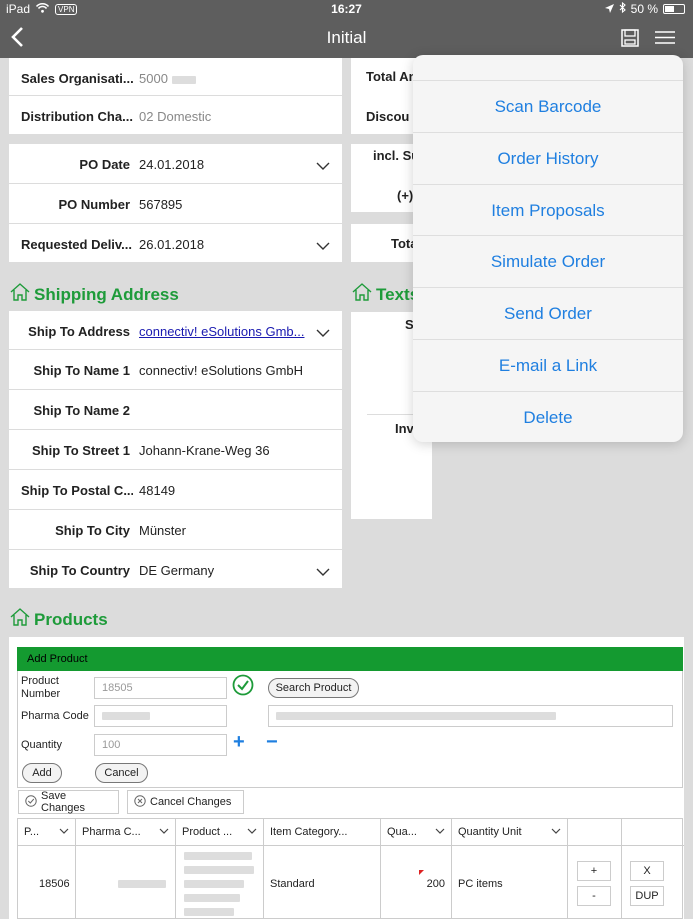 This screenshot has width=693, height=919. I want to click on ship-to-street1-label: Ship To Street 1, so click(81, 450).